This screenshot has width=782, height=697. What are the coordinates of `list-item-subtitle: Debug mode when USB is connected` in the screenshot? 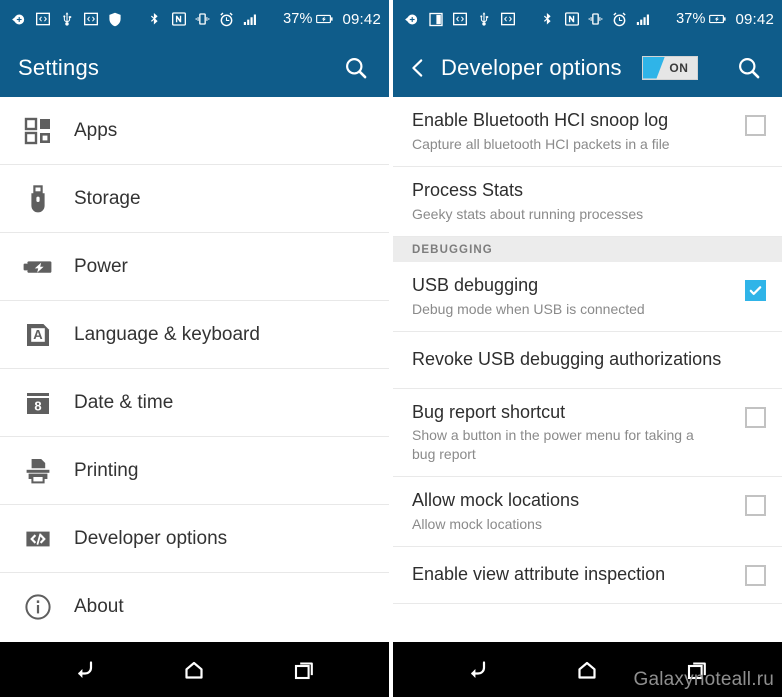 It's located at (528, 308).